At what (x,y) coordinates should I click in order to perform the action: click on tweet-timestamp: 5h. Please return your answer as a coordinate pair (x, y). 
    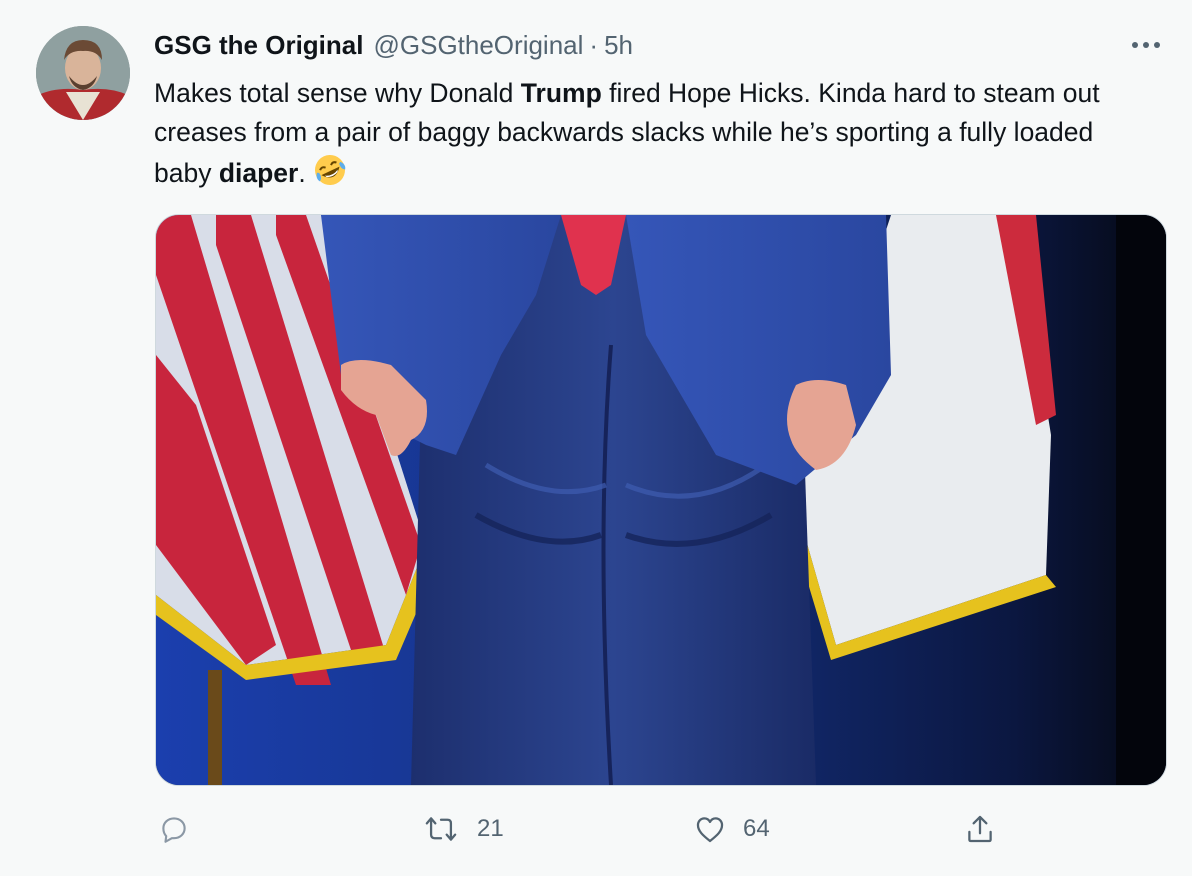
    Looking at the image, I should click on (618, 45).